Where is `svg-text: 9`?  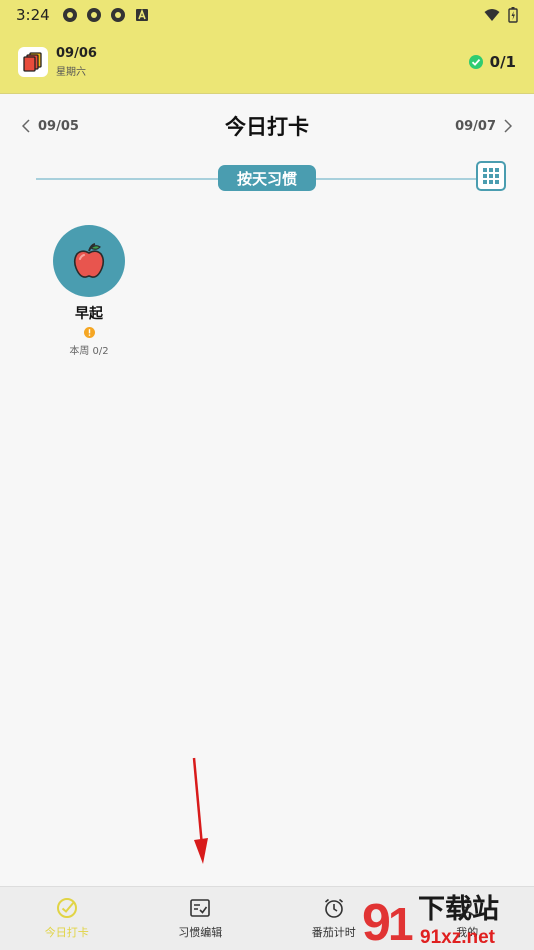
svg-text: 9 is located at coordinates (376, 921).